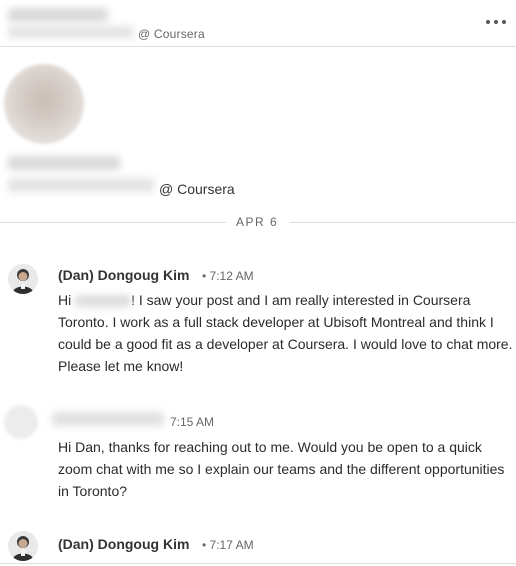  Describe the element at coordinates (58, 15) in the screenshot. I see `header-name-redacted` at that location.